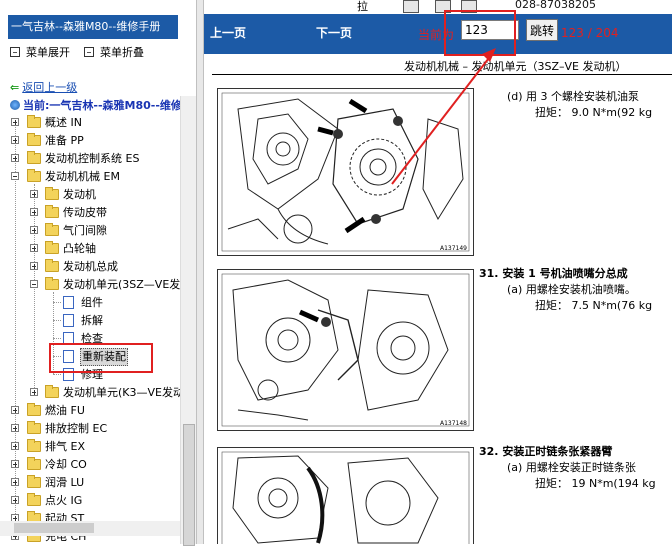 This screenshot has height=546, width=672. What do you see at coordinates (15, 52) in the screenshot?
I see `expand-icon` at bounding box center [15, 52].